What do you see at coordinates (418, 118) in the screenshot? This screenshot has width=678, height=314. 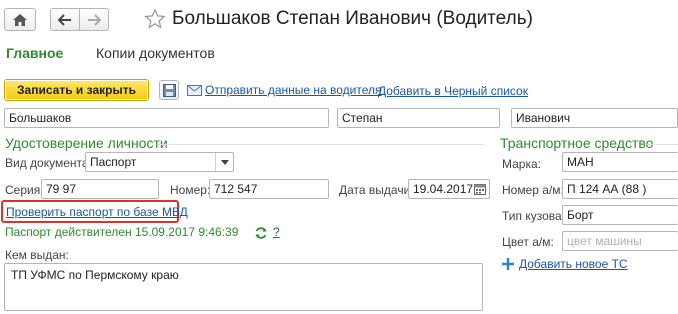 I see `first-name-field: Степан` at bounding box center [418, 118].